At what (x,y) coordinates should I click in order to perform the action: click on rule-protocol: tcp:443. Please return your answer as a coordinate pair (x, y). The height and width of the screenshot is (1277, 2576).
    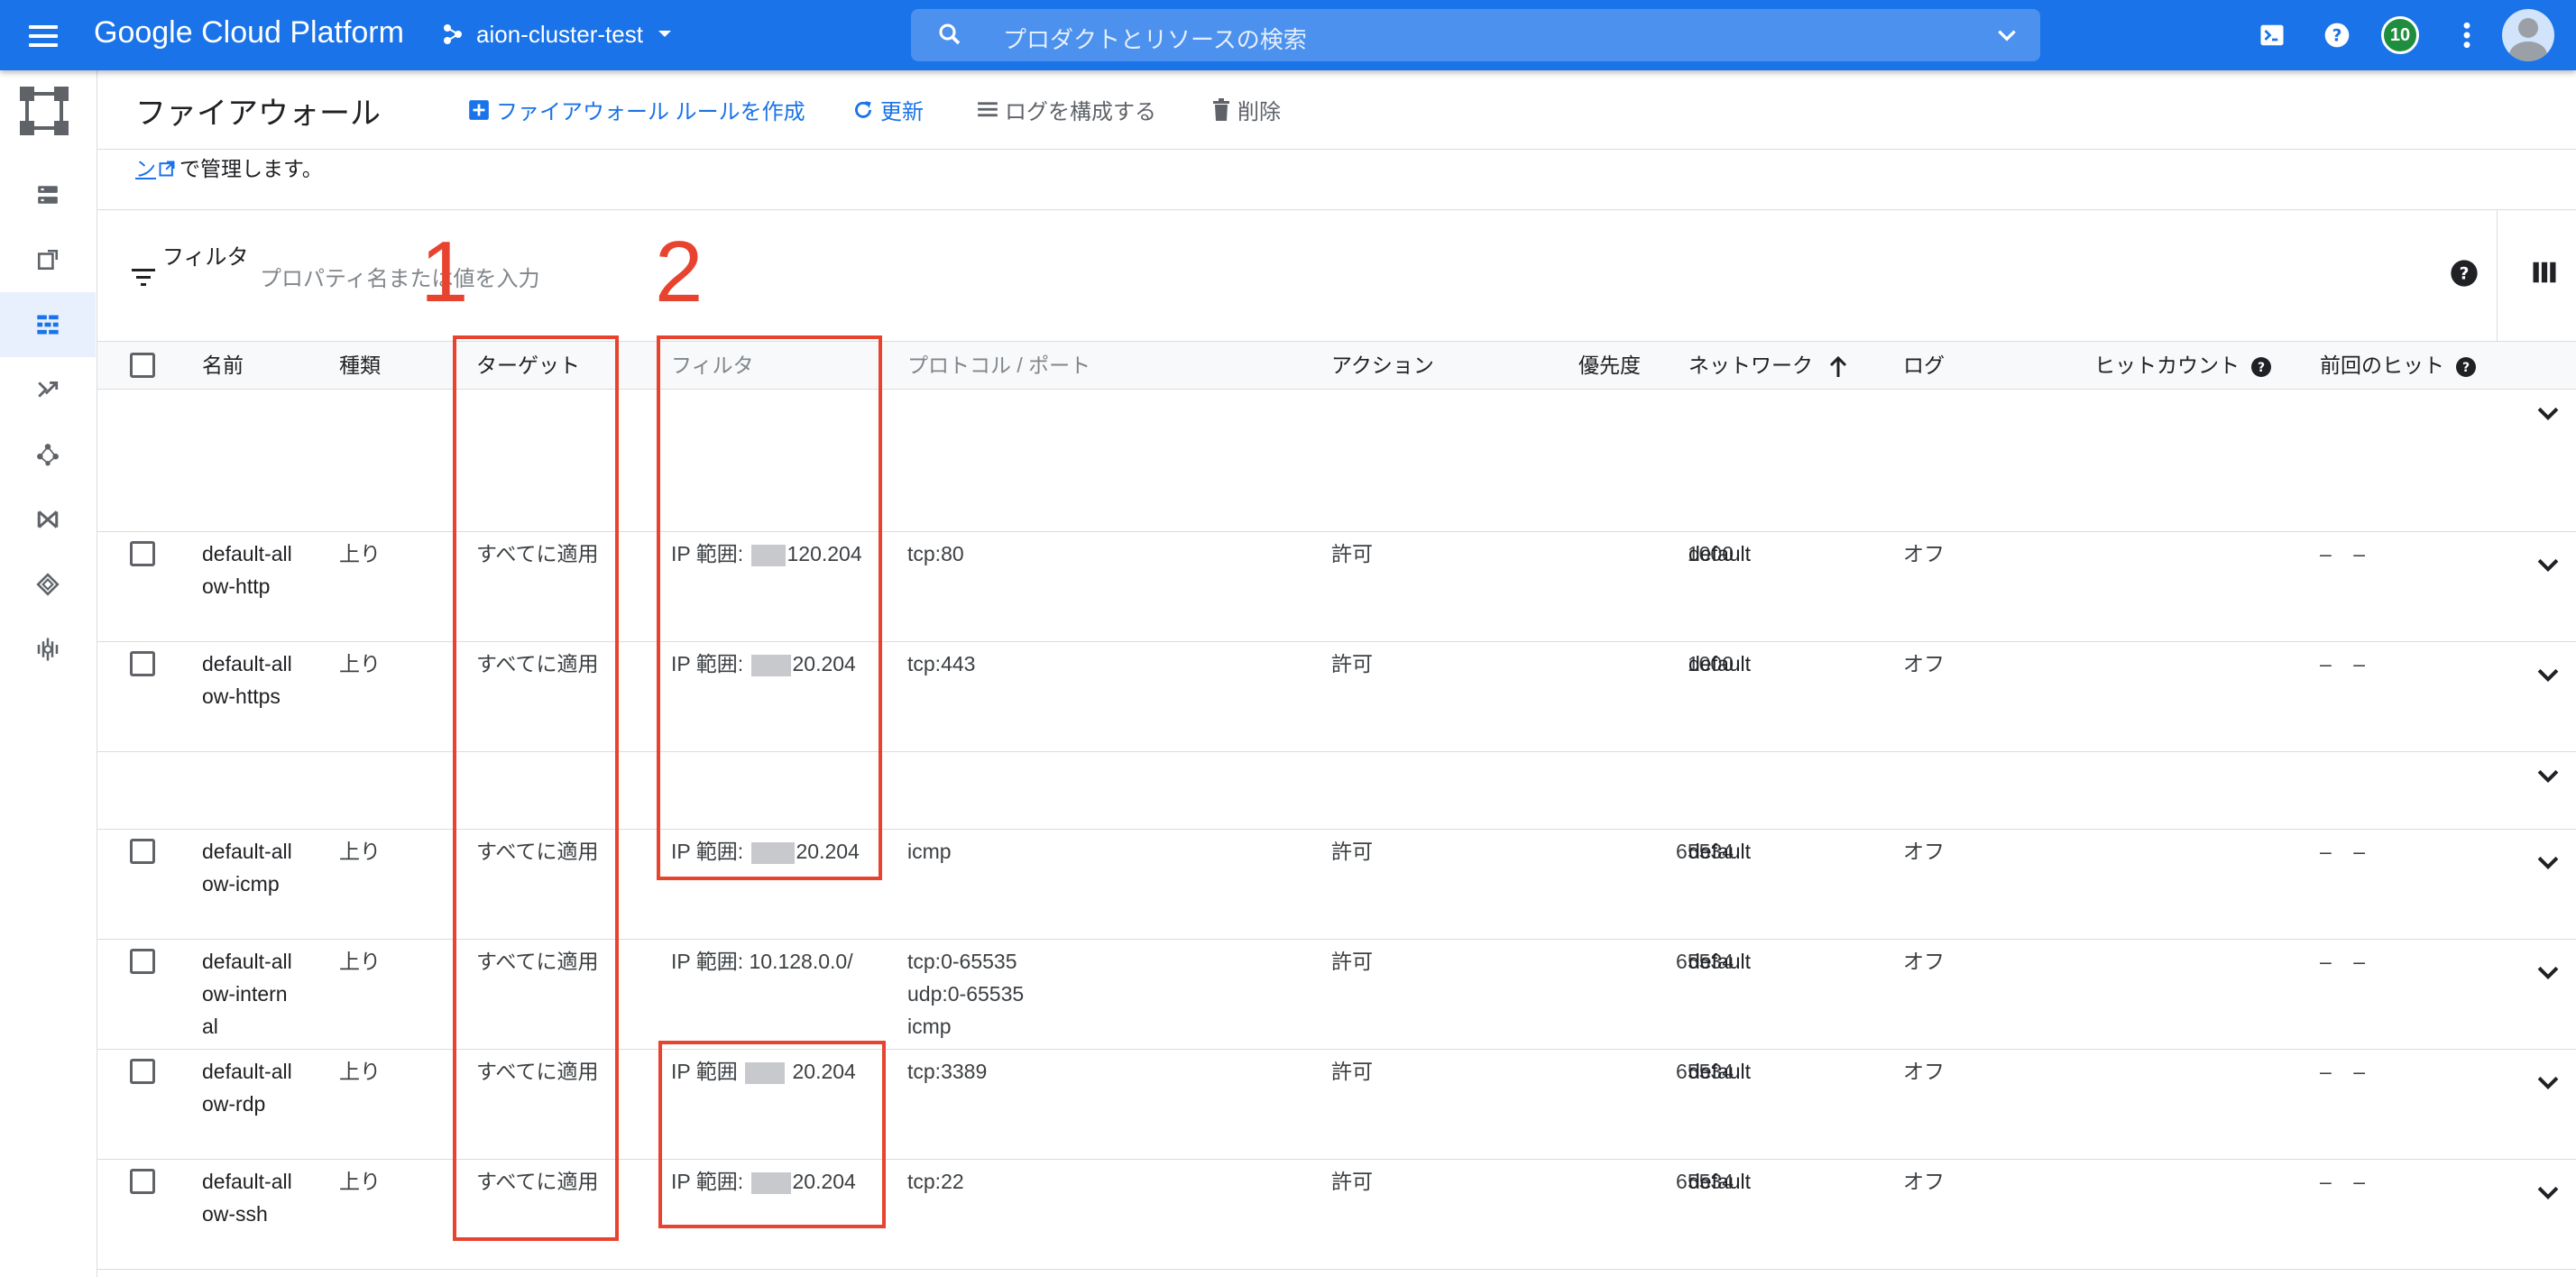
    Looking at the image, I should click on (942, 663).